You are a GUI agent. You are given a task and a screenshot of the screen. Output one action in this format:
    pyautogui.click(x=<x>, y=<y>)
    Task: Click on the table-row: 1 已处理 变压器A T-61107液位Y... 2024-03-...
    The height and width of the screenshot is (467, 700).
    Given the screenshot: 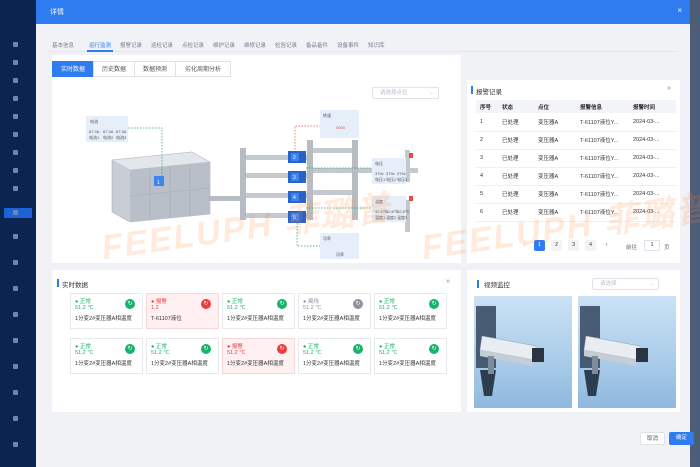 What is the action you would take?
    pyautogui.click(x=576, y=122)
    